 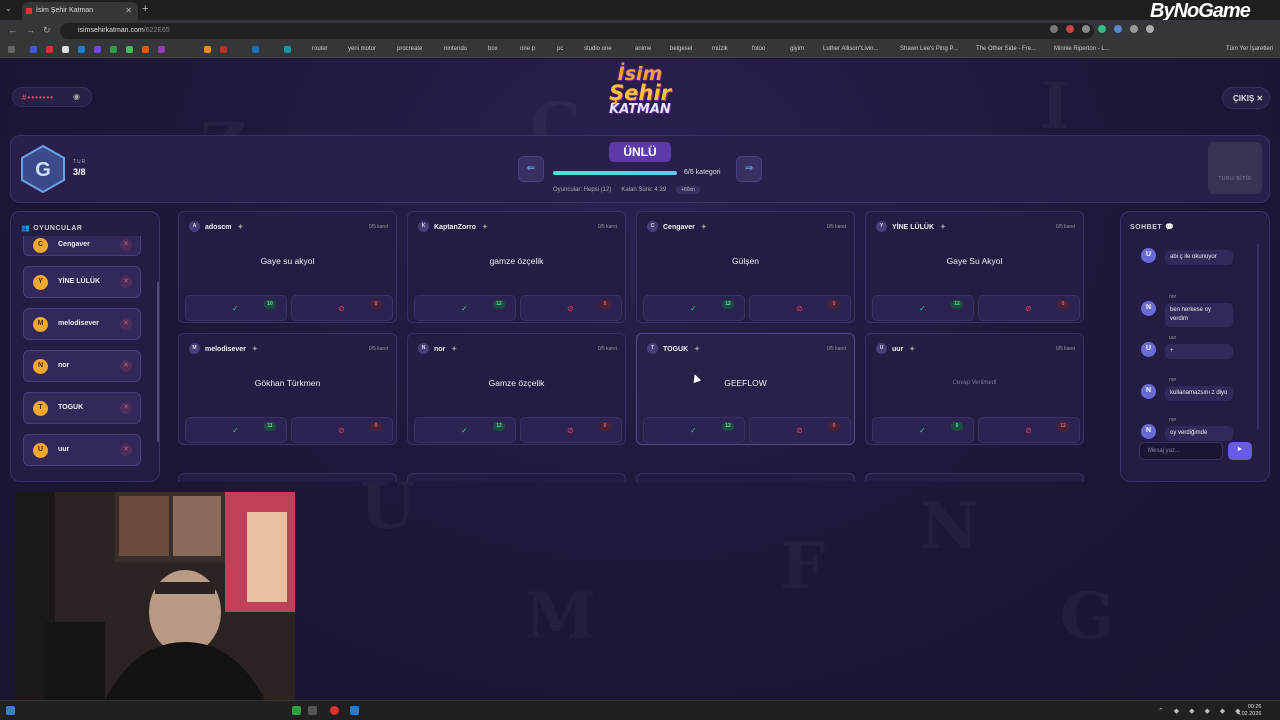 What do you see at coordinates (10, 710) in the screenshot?
I see `start-icon` at bounding box center [10, 710].